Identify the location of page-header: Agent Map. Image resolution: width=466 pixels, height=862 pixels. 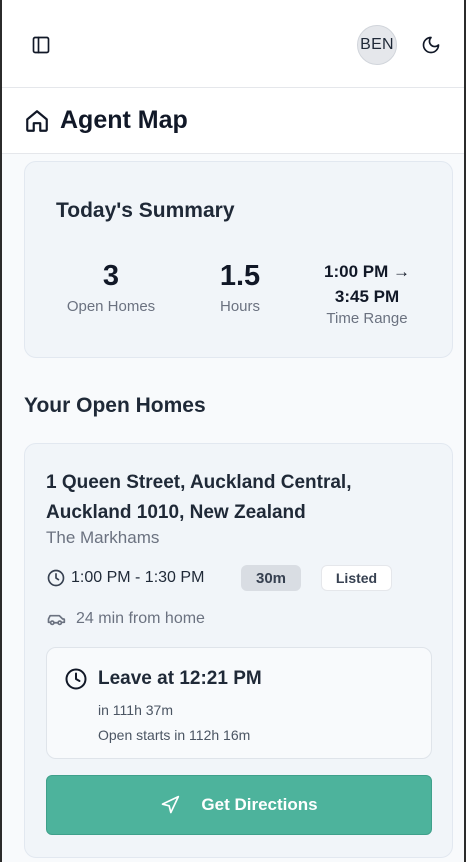
(233, 121).